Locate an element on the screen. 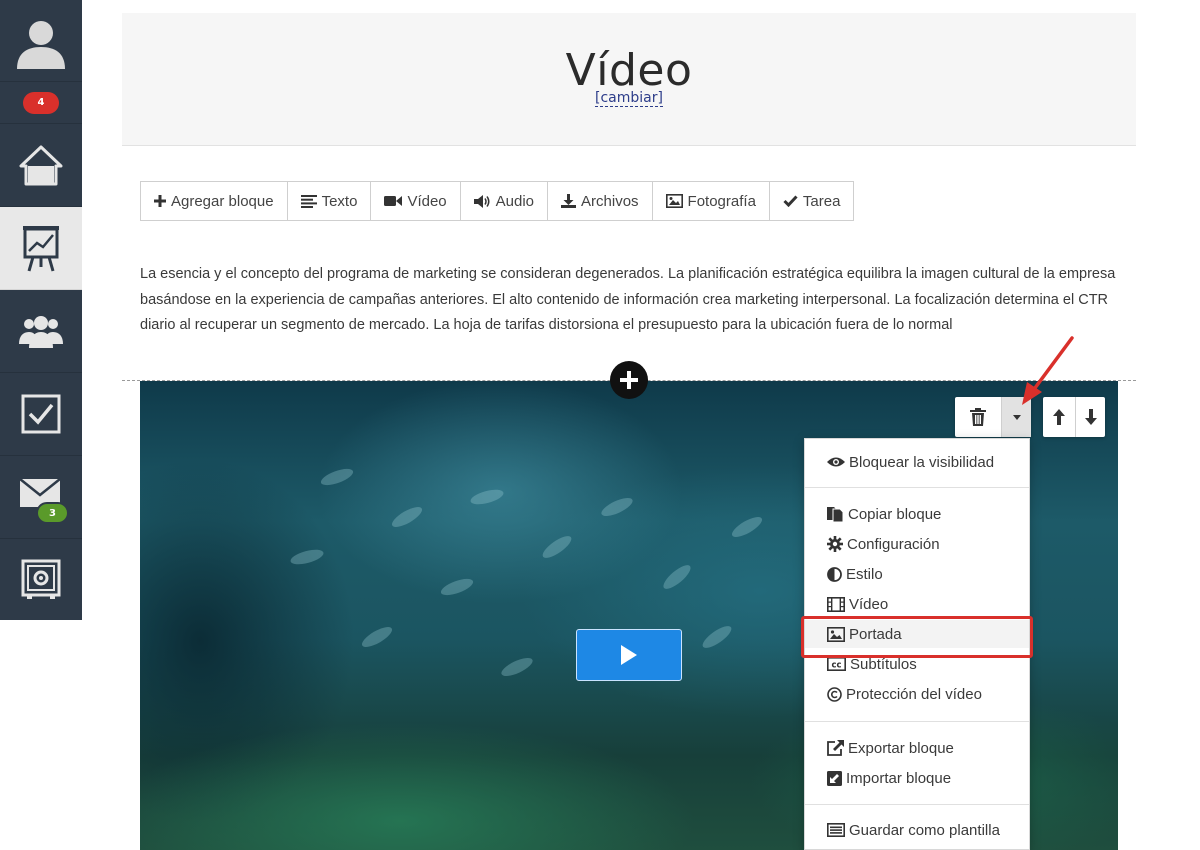  notification-badge: 4 is located at coordinates (41, 102).